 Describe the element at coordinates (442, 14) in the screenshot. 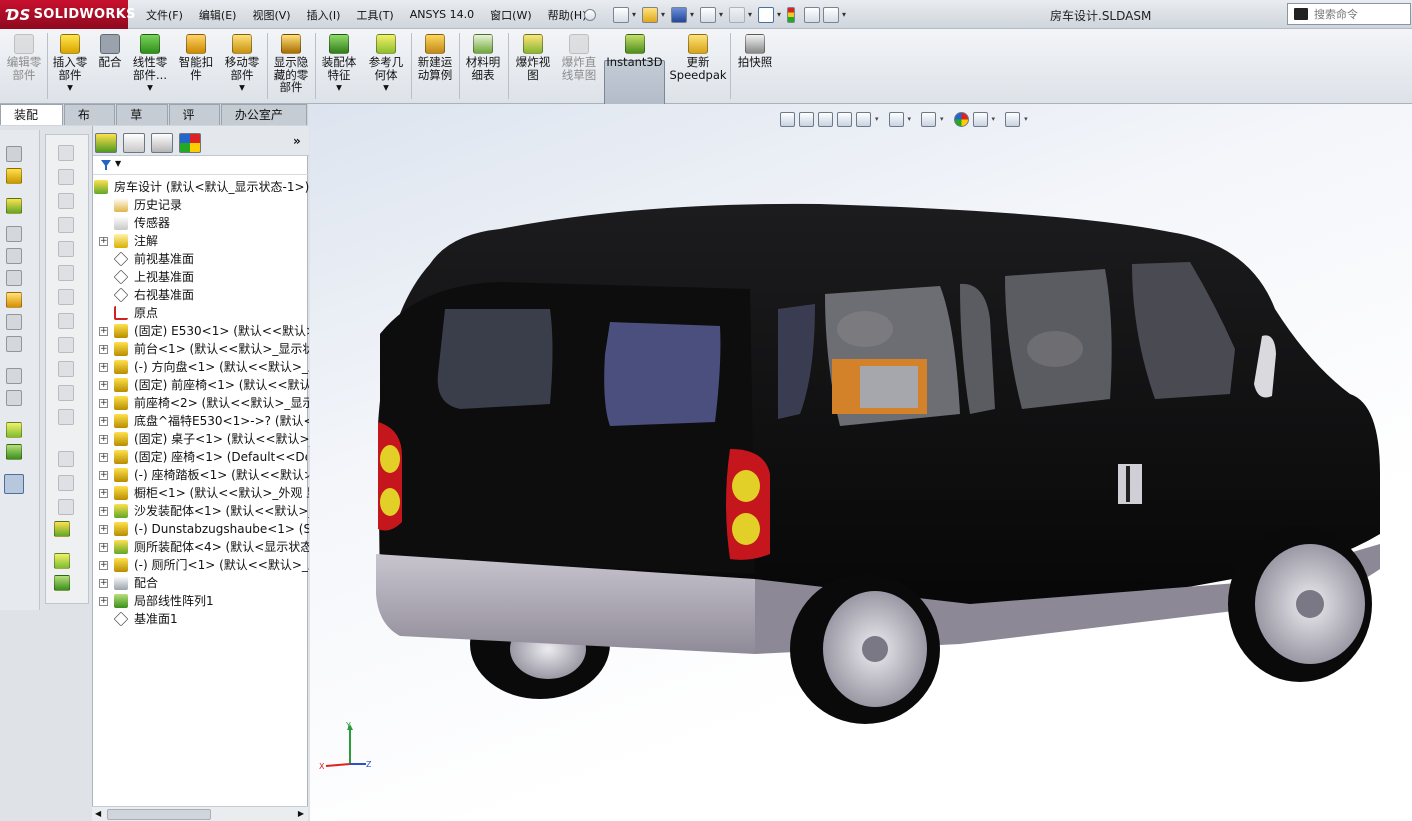

I see `menu-ansys: ANSYS 14.0` at that location.